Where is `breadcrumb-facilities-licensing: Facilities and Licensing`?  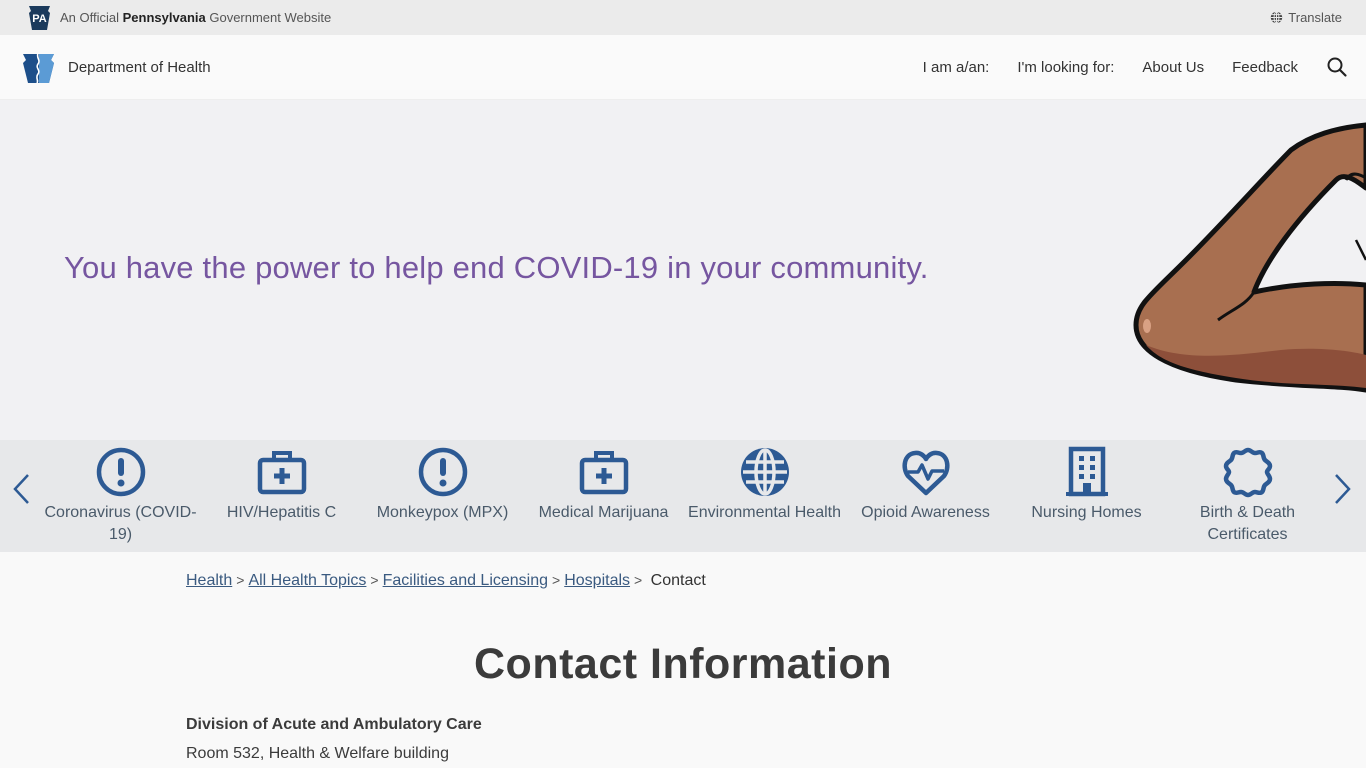
breadcrumb-facilities-licensing: Facilities and Licensing is located at coordinates (465, 580).